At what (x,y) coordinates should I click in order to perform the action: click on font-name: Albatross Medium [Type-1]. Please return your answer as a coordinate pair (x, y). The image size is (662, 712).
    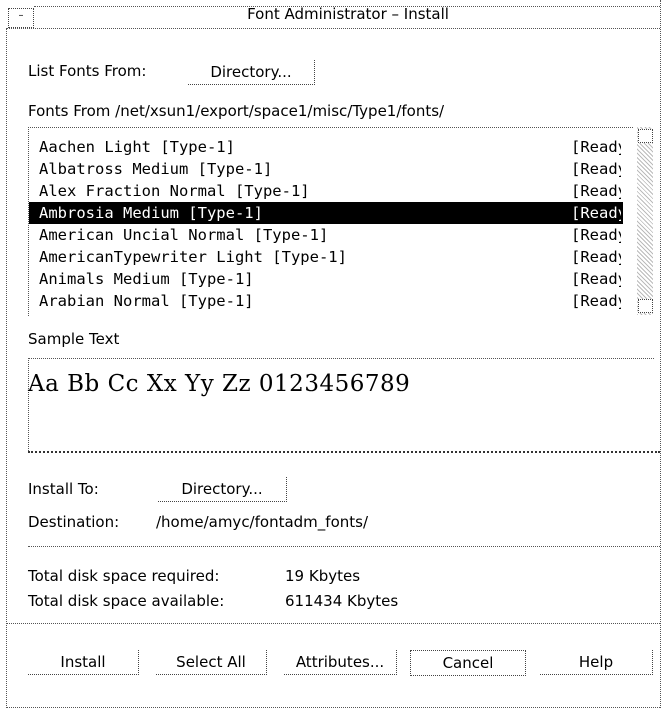
    Looking at the image, I should click on (156, 169).